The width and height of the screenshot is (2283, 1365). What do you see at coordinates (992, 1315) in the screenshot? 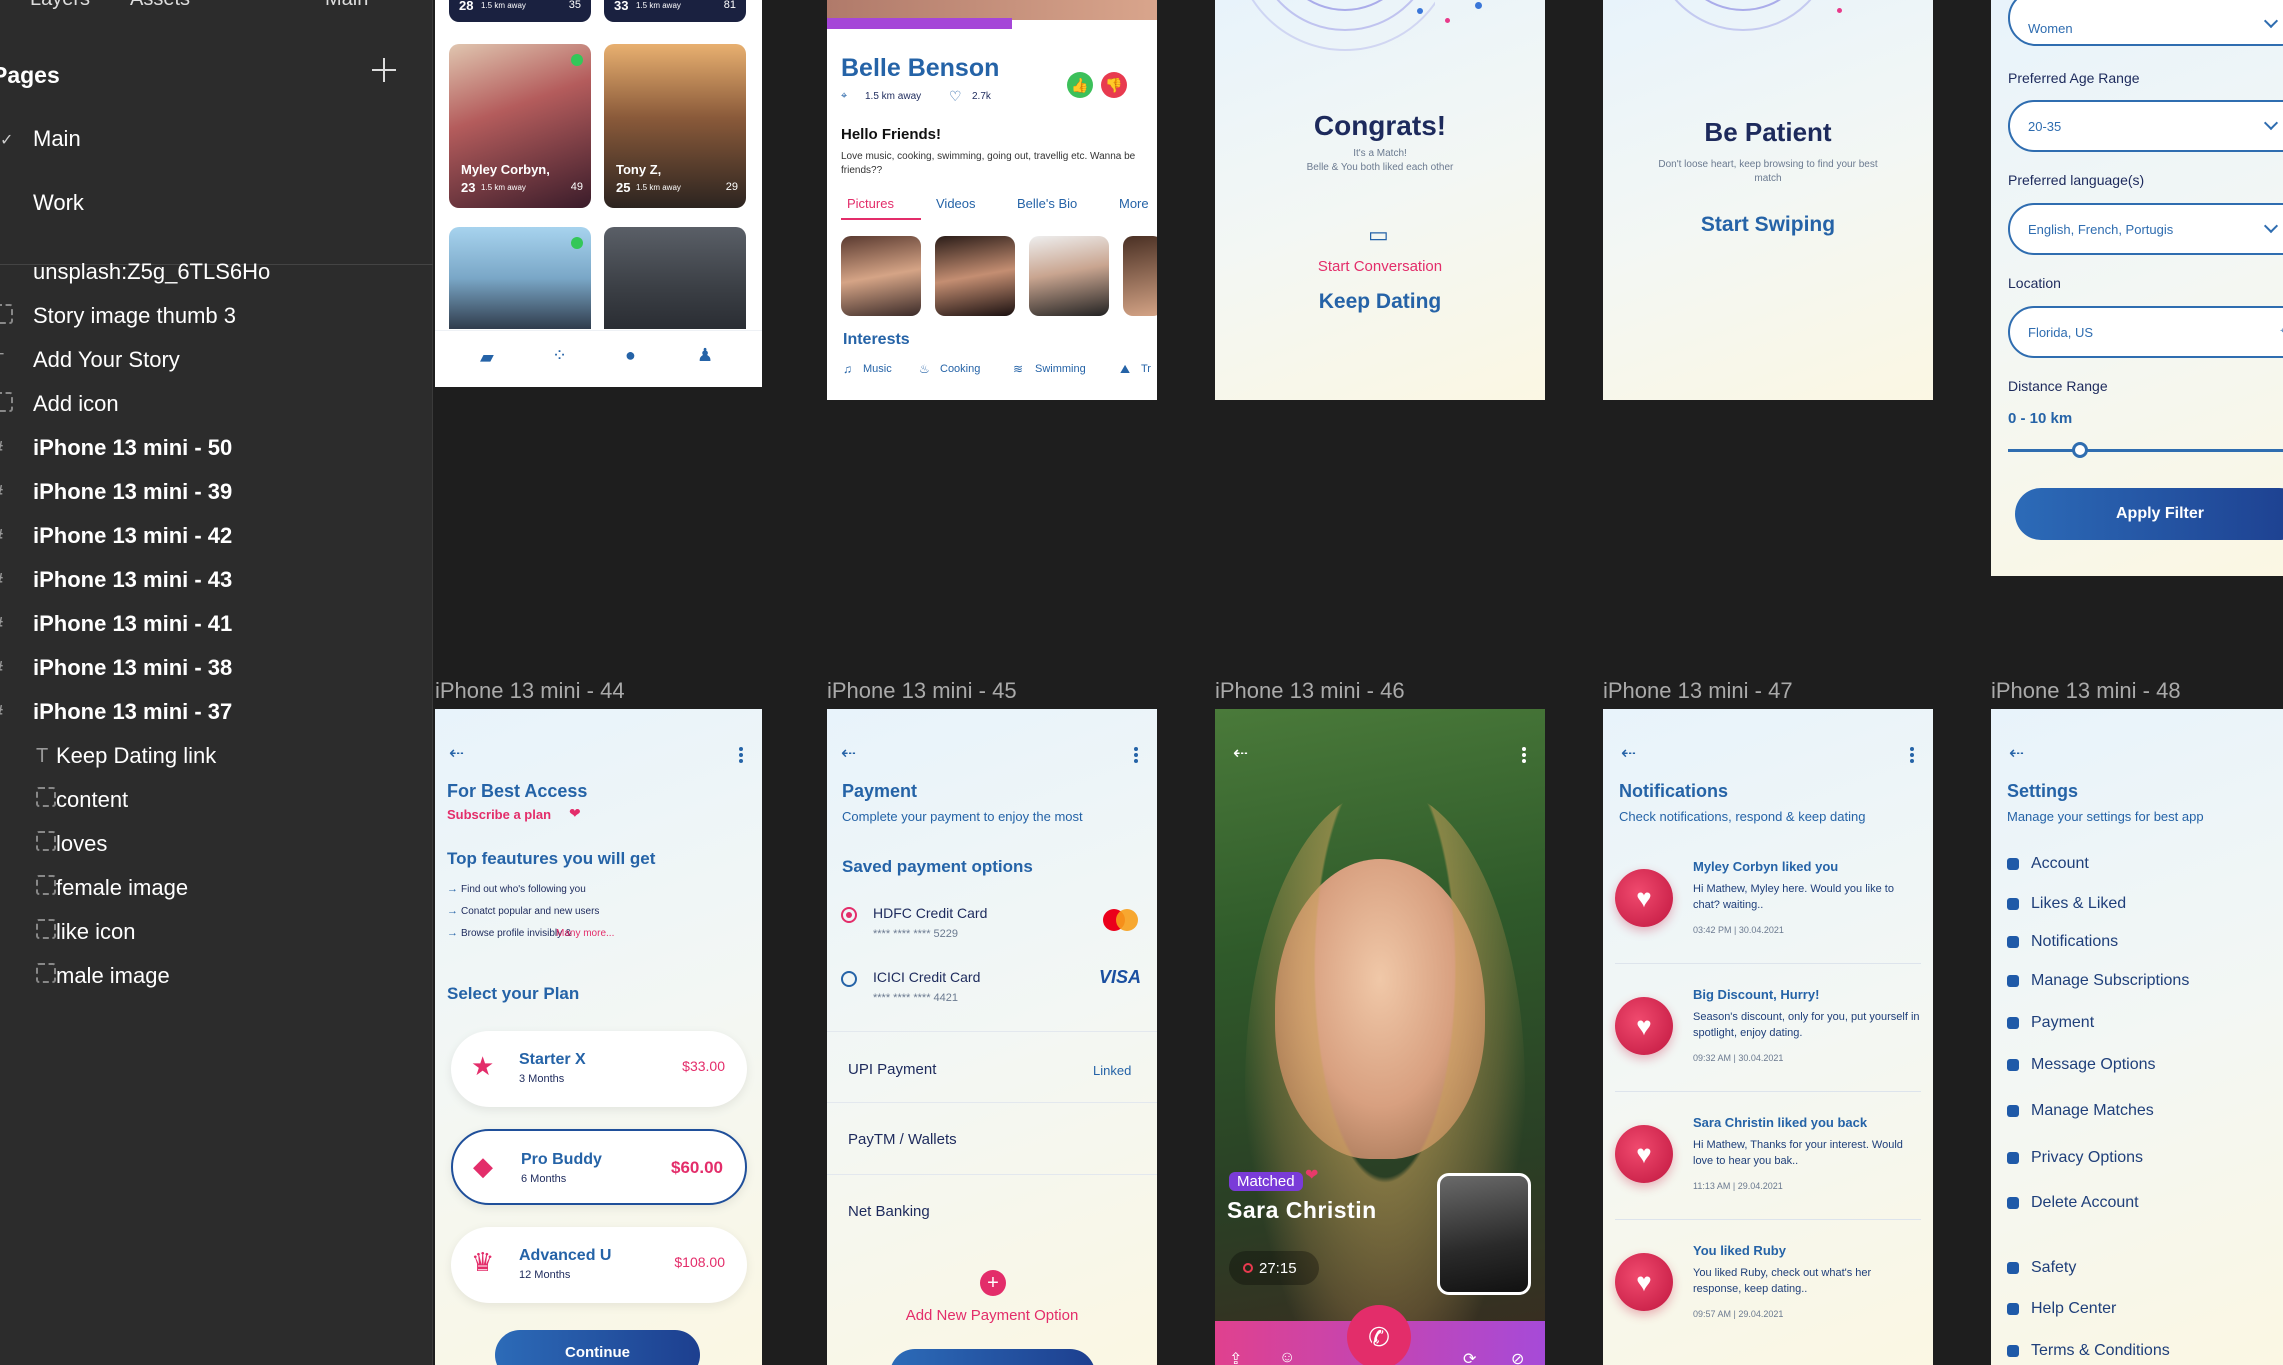
I see `add-payment-link: Add New Payment Option` at bounding box center [992, 1315].